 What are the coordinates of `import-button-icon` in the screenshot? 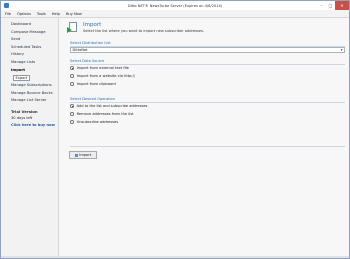 It's located at (76, 155).